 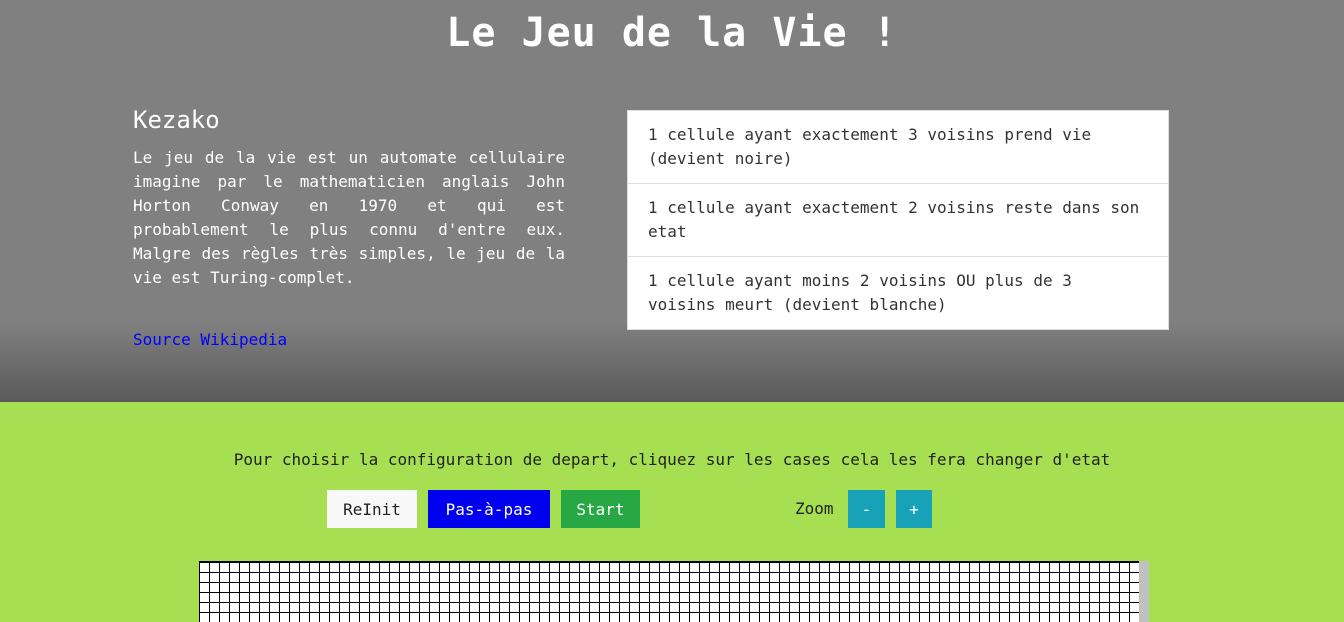 I want to click on zoom-out-button: -, so click(x=866, y=509).